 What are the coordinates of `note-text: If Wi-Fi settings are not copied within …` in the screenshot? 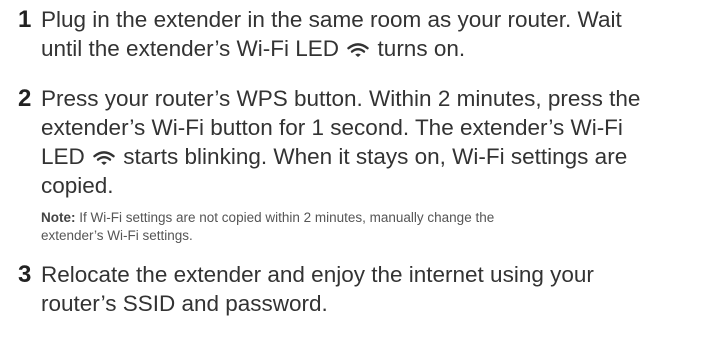 It's located at (287, 217).